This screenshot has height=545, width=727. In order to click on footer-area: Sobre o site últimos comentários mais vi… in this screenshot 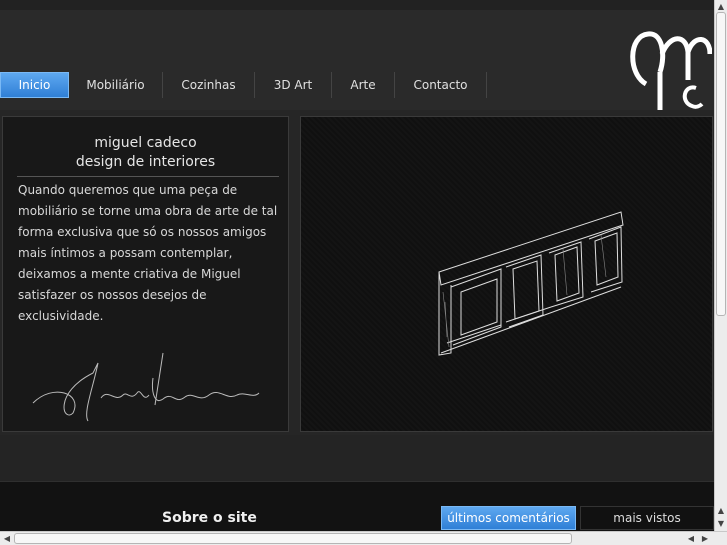, I will do `click(357, 506)`.